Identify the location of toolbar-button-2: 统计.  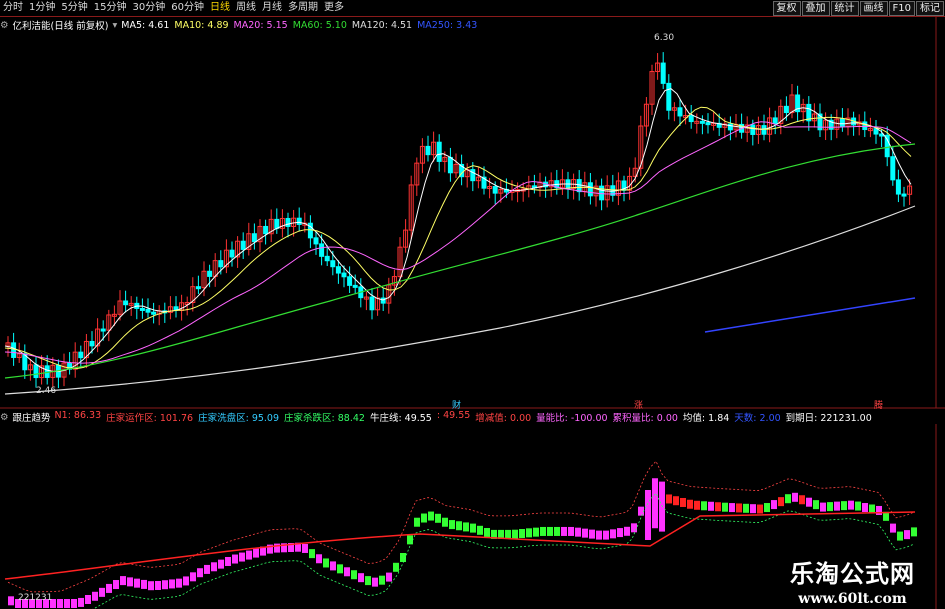
(844, 8).